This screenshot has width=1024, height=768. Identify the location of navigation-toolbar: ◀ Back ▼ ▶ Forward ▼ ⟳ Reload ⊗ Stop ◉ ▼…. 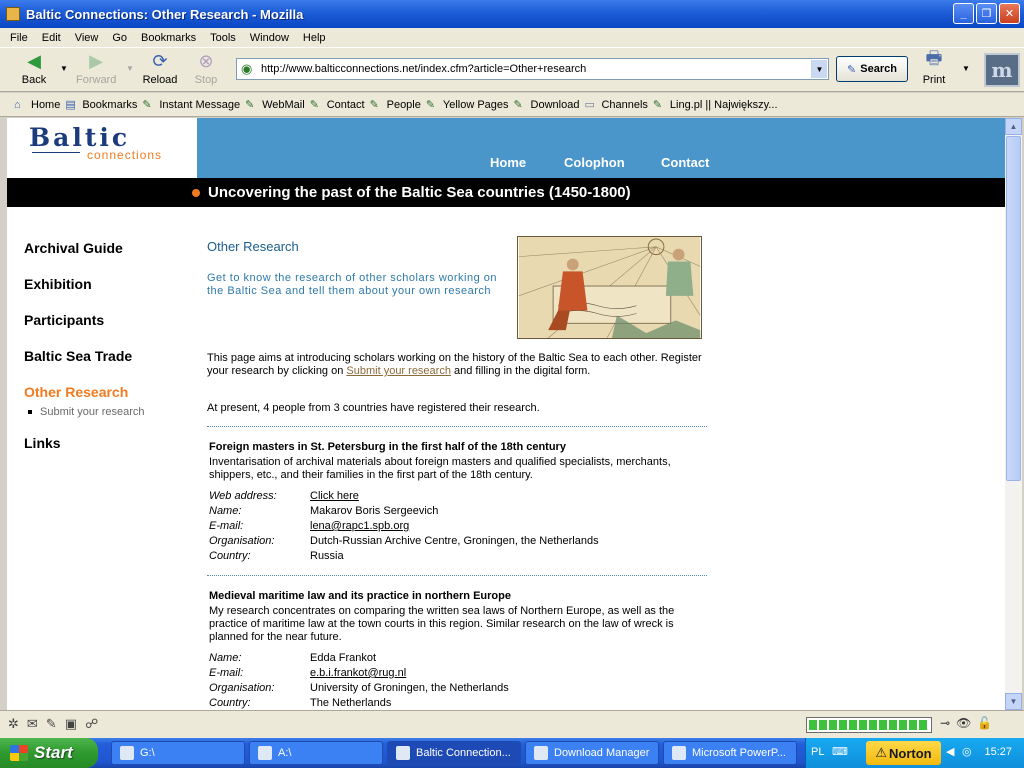
(512, 70).